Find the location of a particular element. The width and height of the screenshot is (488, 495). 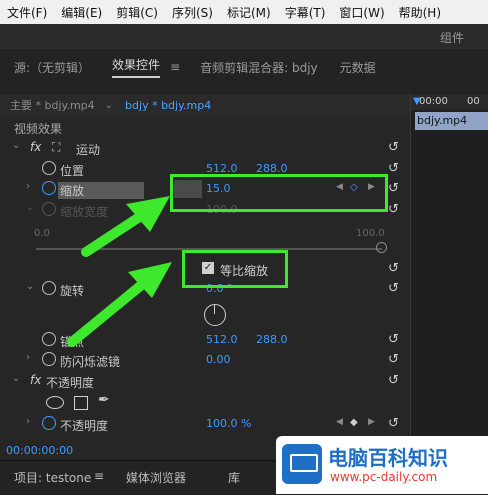

arrow-to-uniform-scale is located at coordinates (119, 304).